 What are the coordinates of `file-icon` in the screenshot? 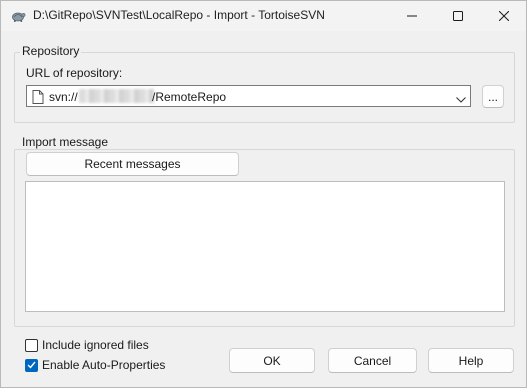 It's located at (38, 98).